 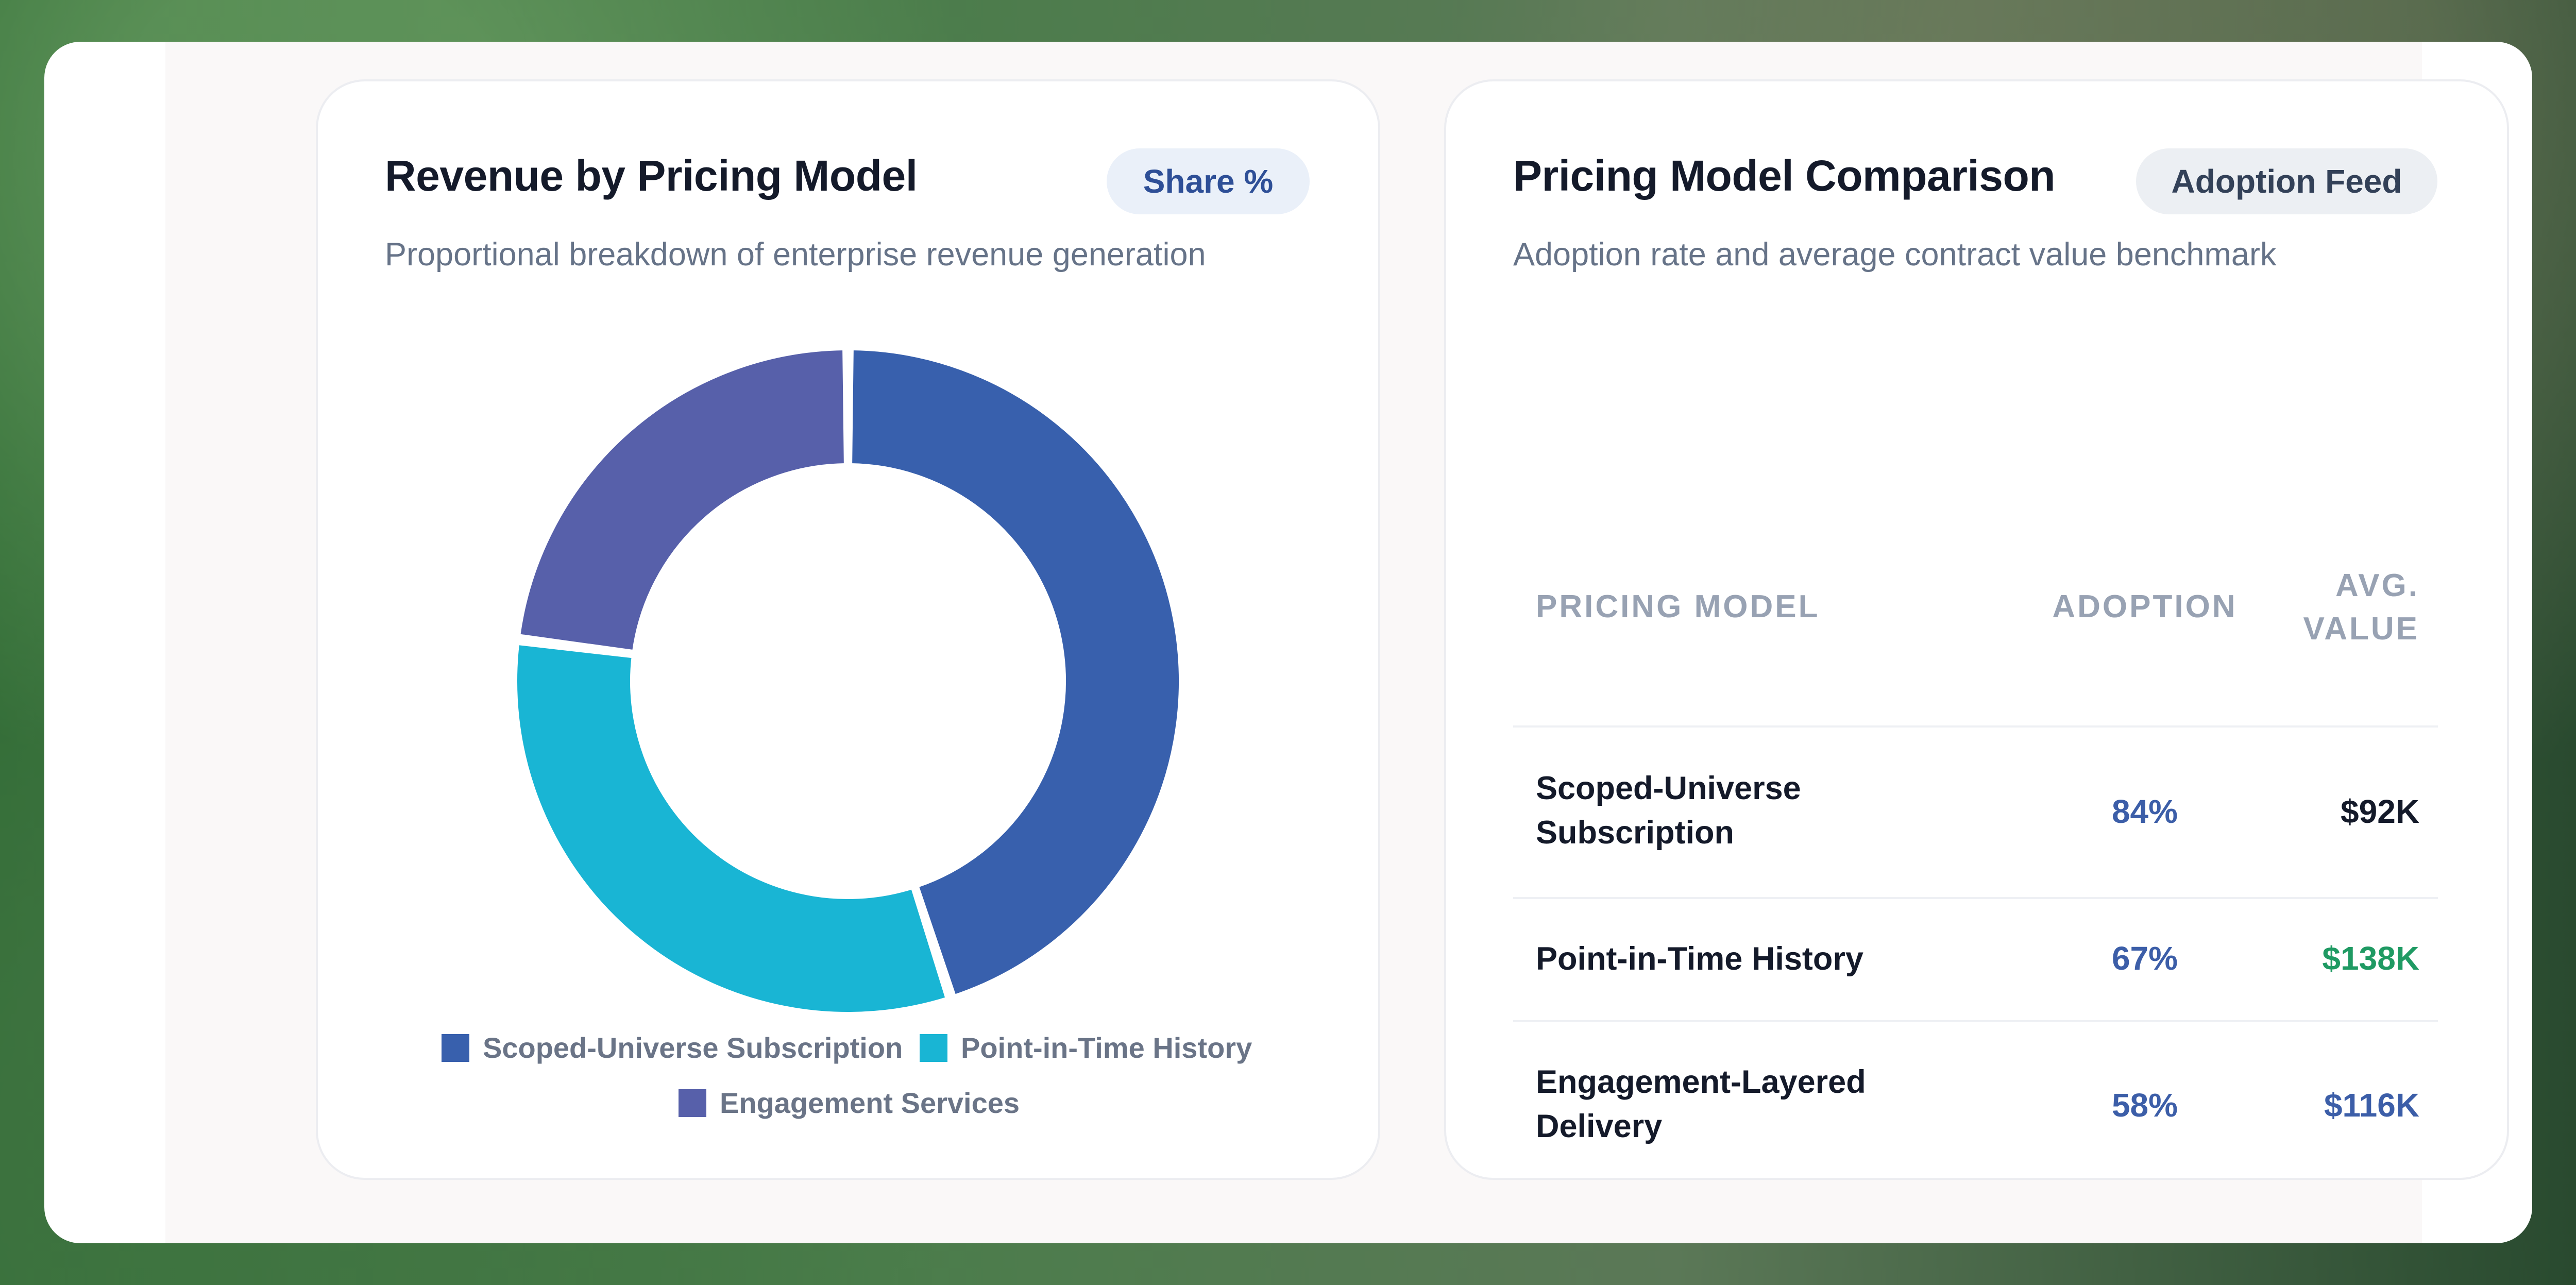 I want to click on row-3-model-line2: Delivery, so click(x=1599, y=1126).